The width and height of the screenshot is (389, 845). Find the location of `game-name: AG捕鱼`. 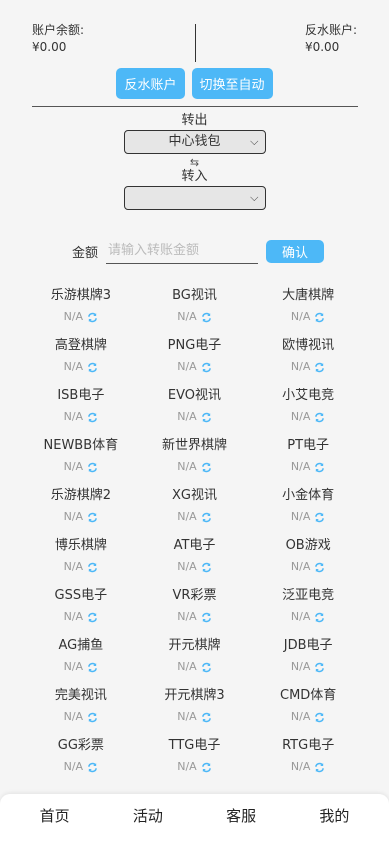

game-name: AG捕鱼 is located at coordinates (81, 645).